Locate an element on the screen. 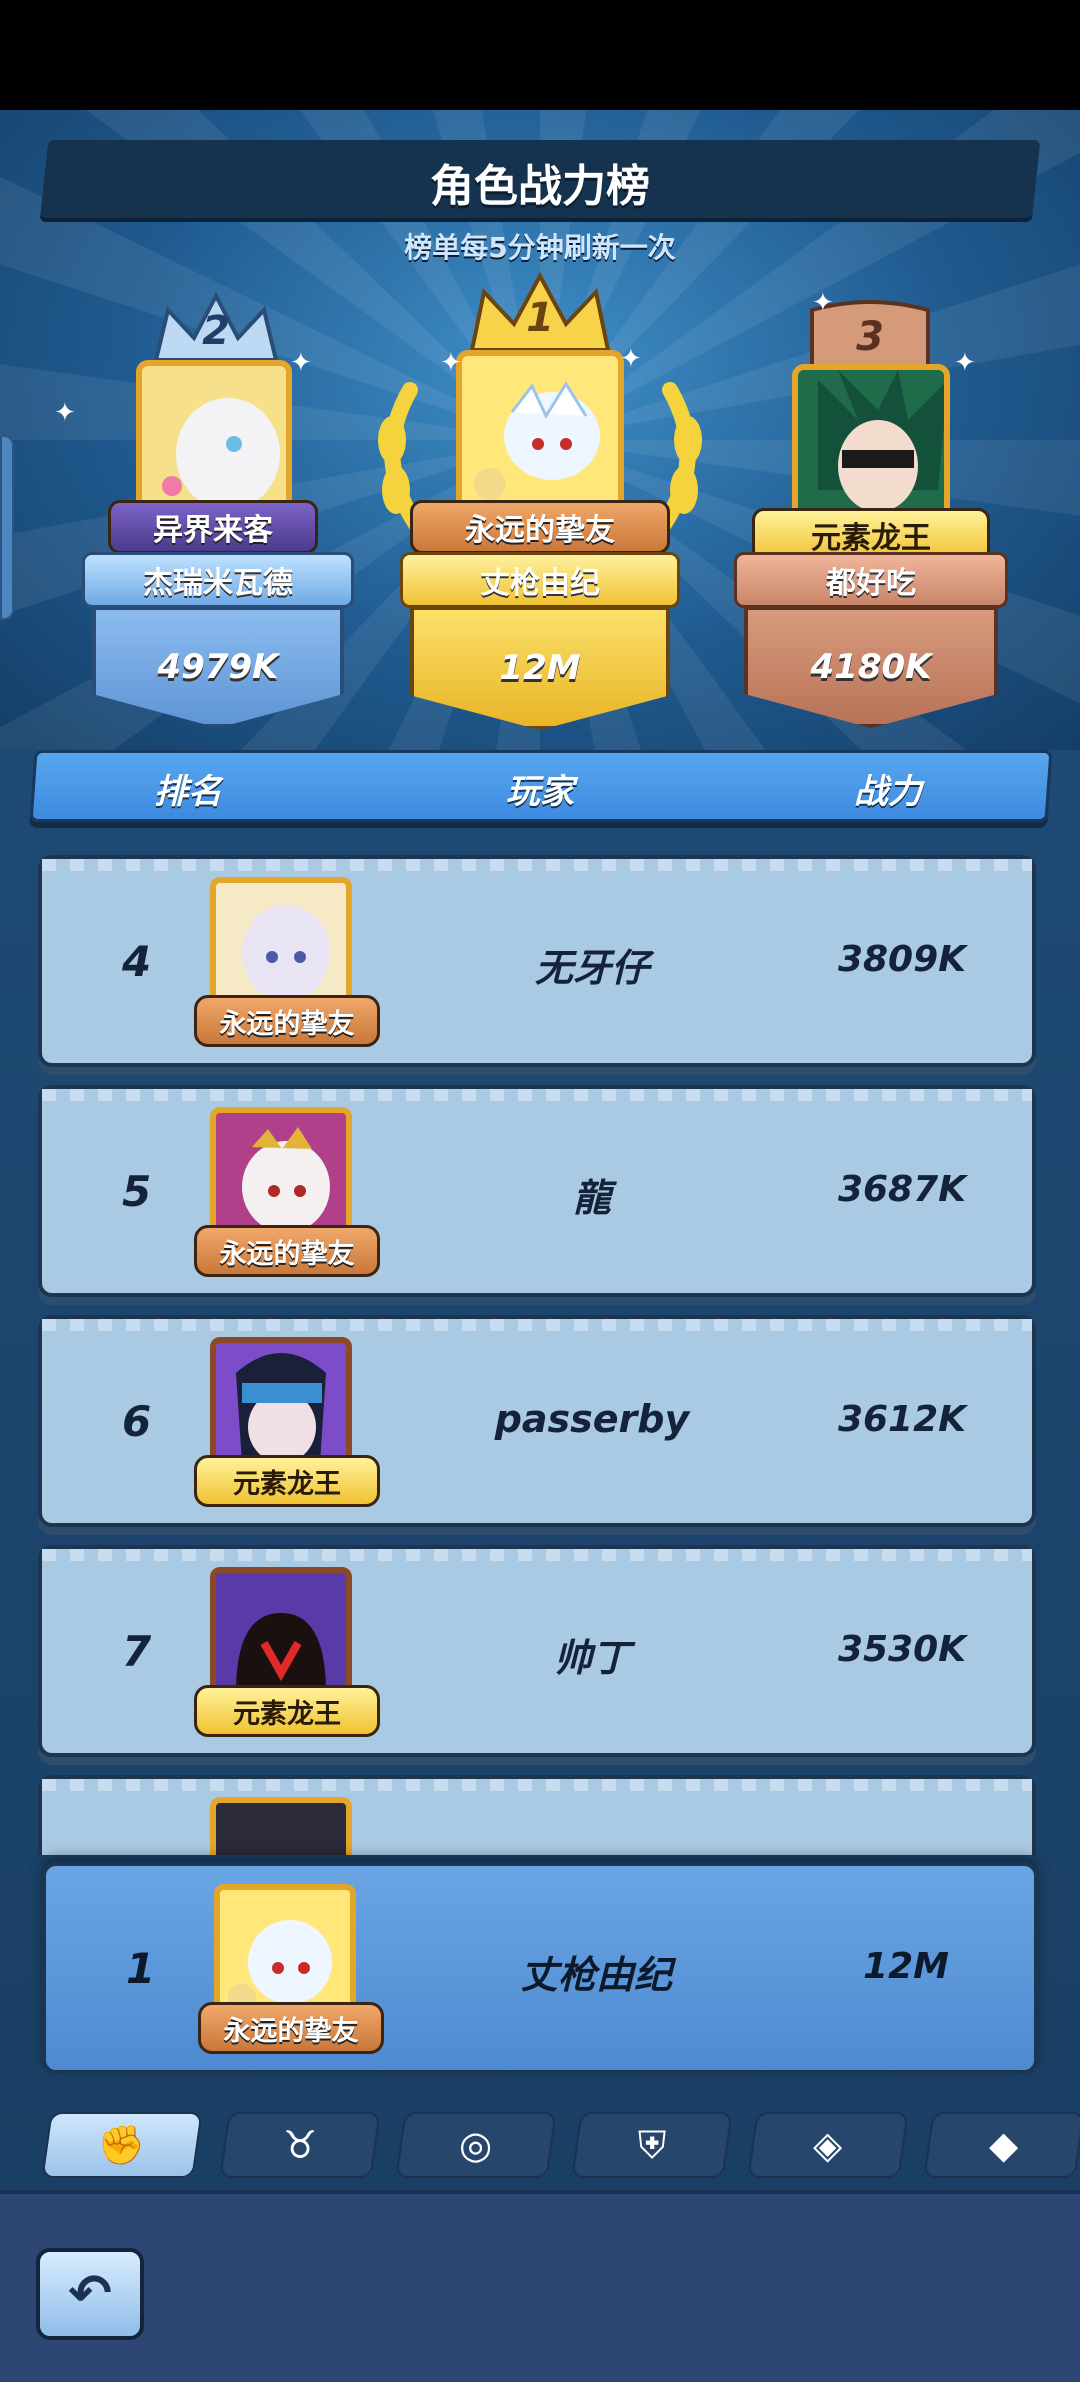 This screenshot has height=2382, width=1080. player-name: 丈枪由纪 is located at coordinates (540, 580).